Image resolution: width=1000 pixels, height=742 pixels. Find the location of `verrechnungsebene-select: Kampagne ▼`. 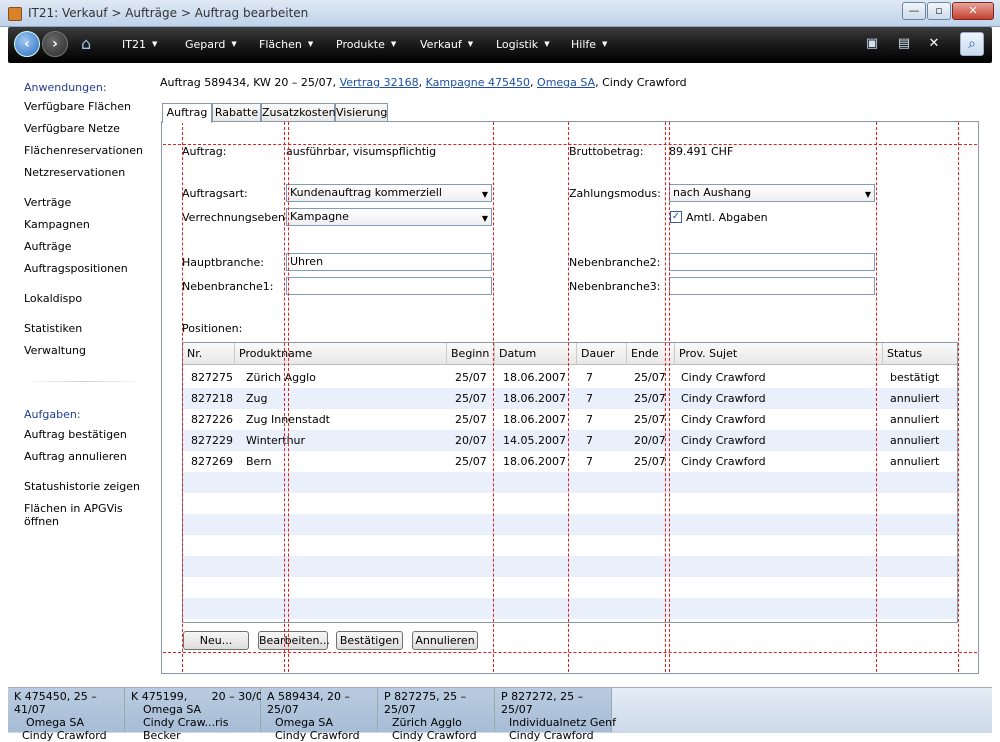

verrechnungsebene-select: Kampagne ▼ is located at coordinates (389, 217).